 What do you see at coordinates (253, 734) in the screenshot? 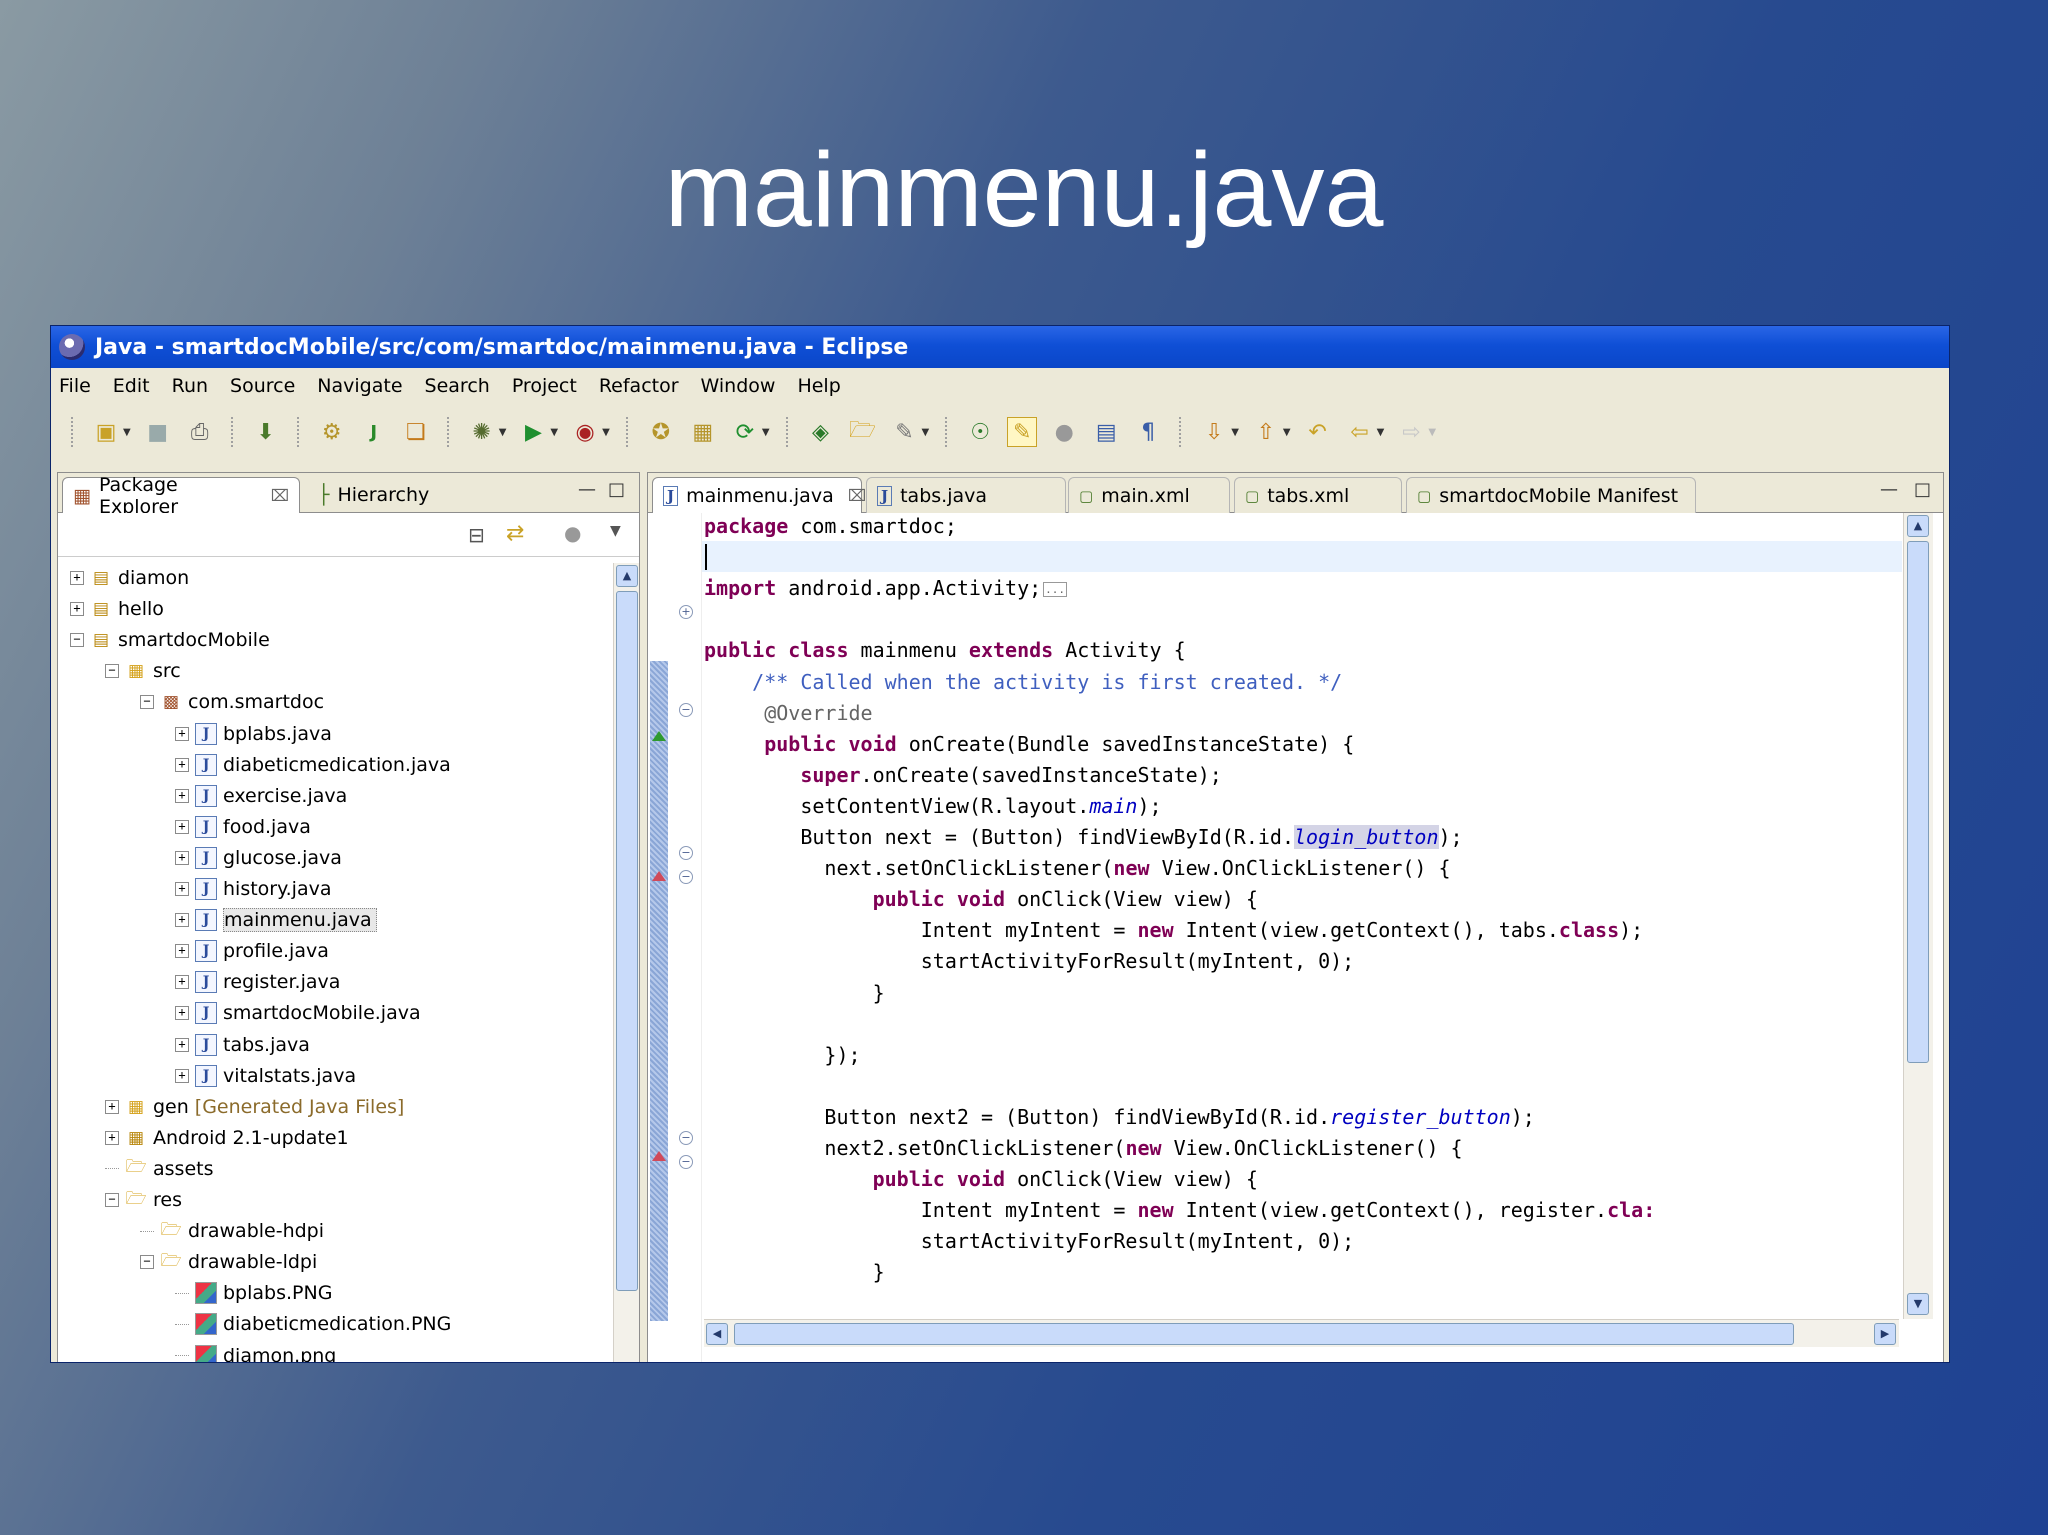
I see `tree-item: + Jbplabs.java` at bounding box center [253, 734].